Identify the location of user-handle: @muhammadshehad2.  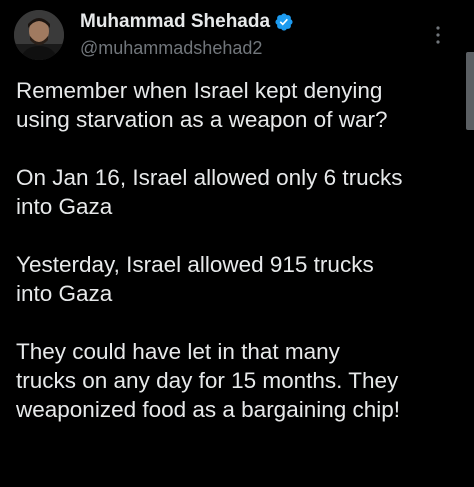
(257, 48).